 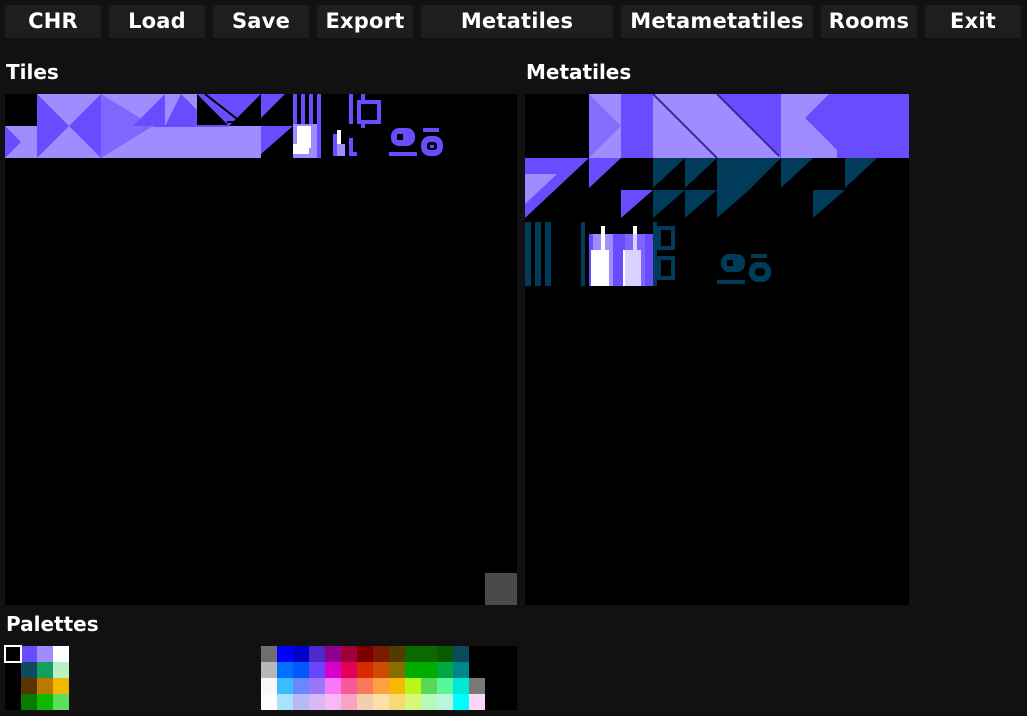 I want to click on metametatiles-button: Metametatiles, so click(x=717, y=21).